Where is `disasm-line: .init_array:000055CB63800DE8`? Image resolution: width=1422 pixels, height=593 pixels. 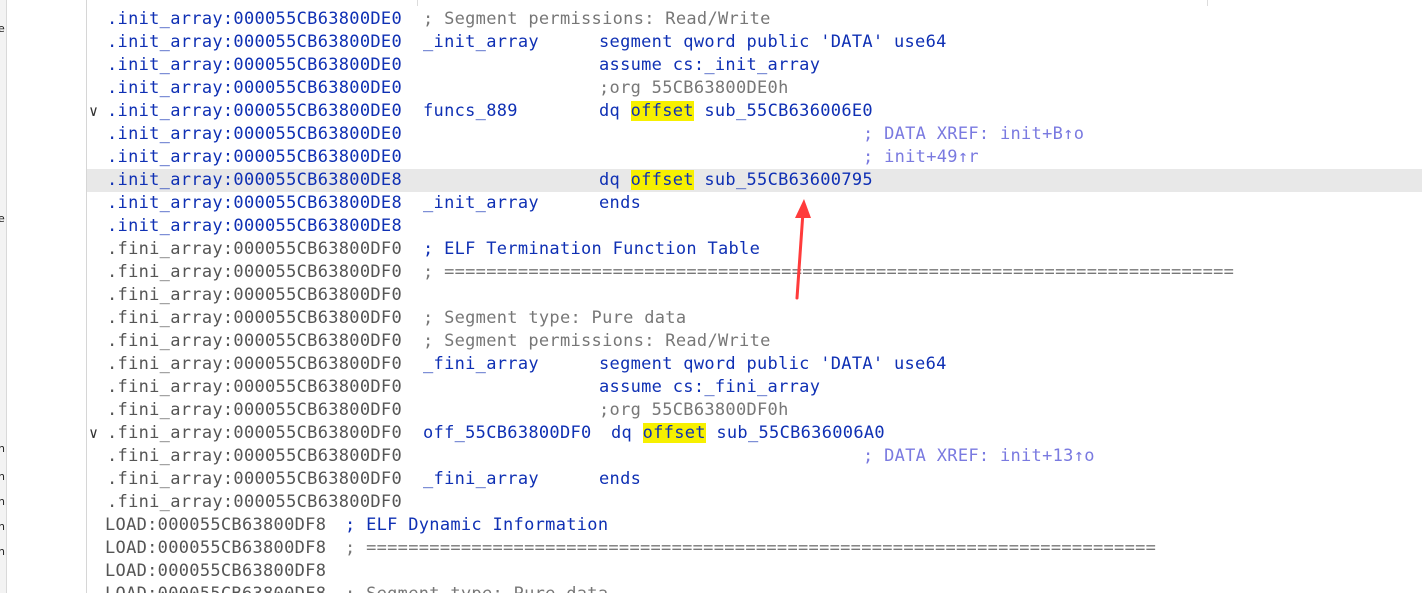 disasm-line: .init_array:000055CB63800DE8 is located at coordinates (754, 226).